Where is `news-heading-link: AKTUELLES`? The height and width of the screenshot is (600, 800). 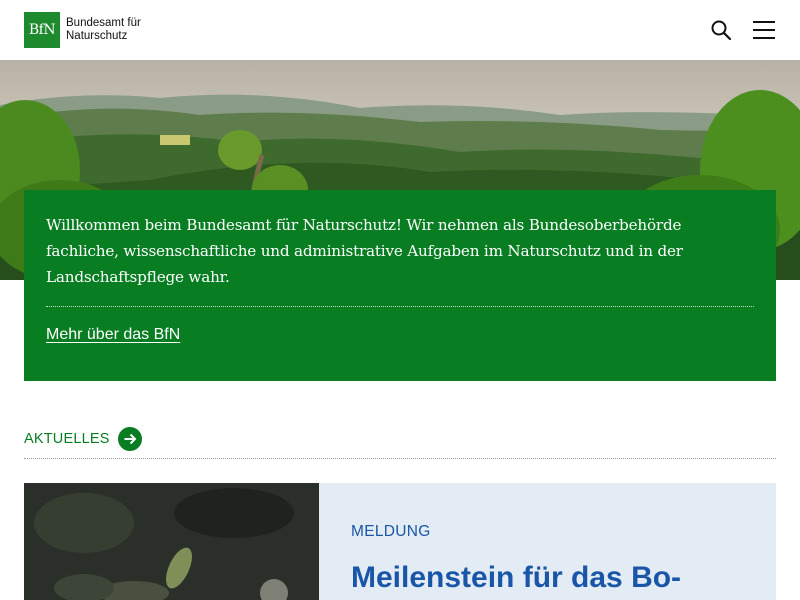
news-heading-link: AKTUELLES is located at coordinates (83, 439).